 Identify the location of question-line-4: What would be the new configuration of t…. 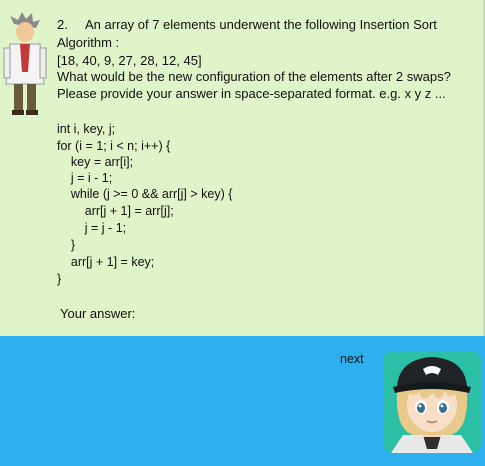
(254, 76).